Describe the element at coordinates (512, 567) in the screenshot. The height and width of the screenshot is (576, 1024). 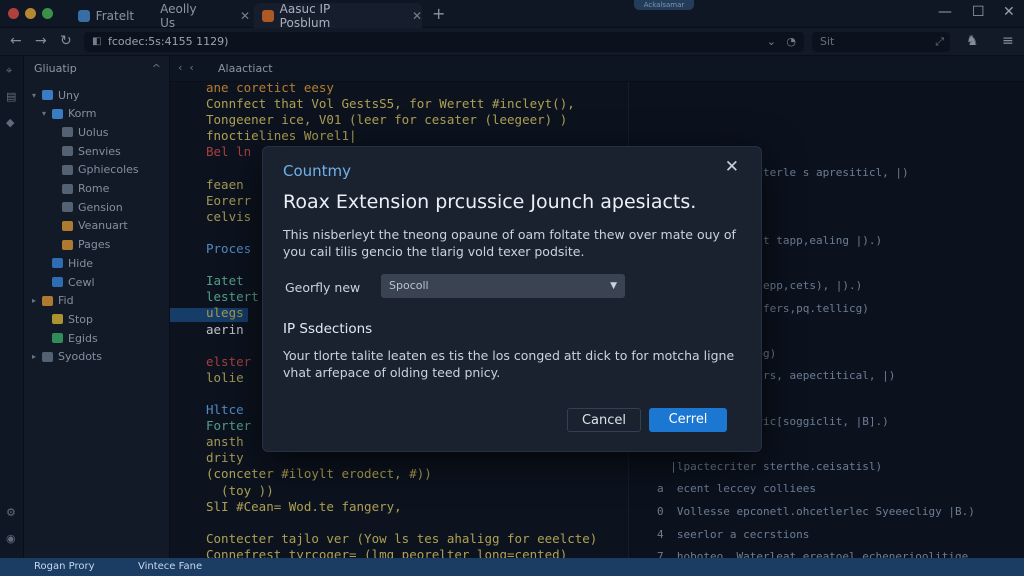
I see `status-bar: Rogan Prory Vintece Fane` at that location.